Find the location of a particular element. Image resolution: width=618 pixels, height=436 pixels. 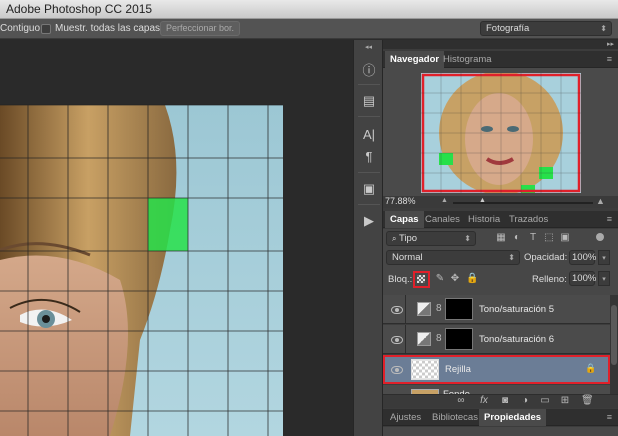

fill-input: 100% is located at coordinates (583, 278).